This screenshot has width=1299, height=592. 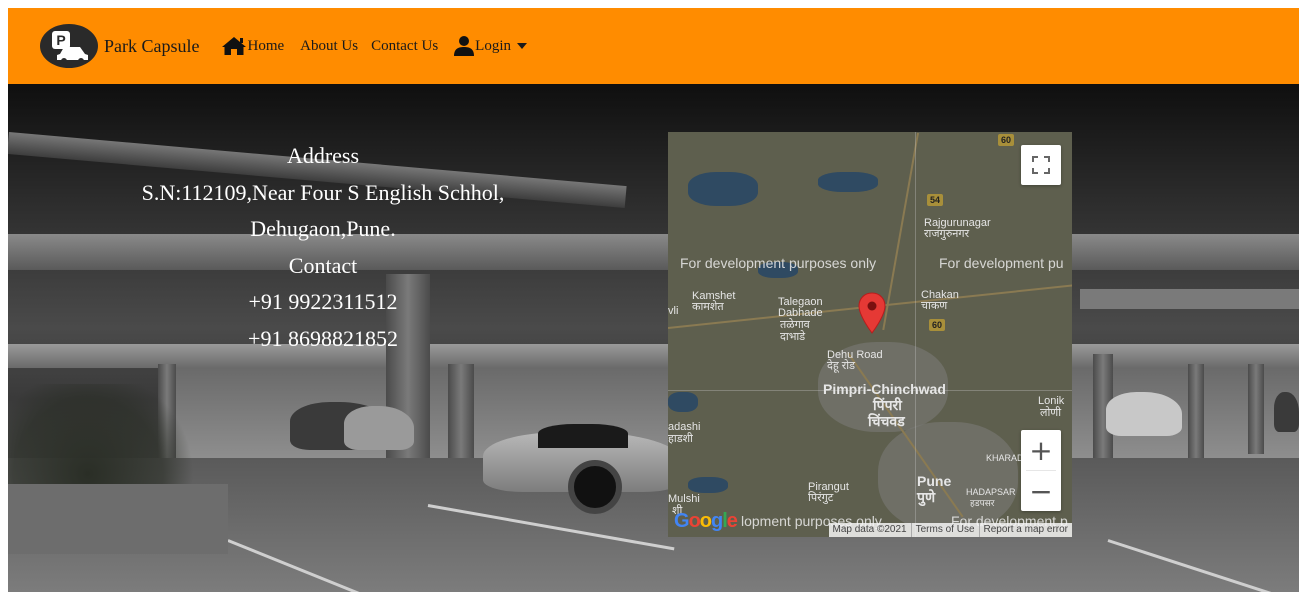 I want to click on car-dark-right, so click(x=1286, y=412).